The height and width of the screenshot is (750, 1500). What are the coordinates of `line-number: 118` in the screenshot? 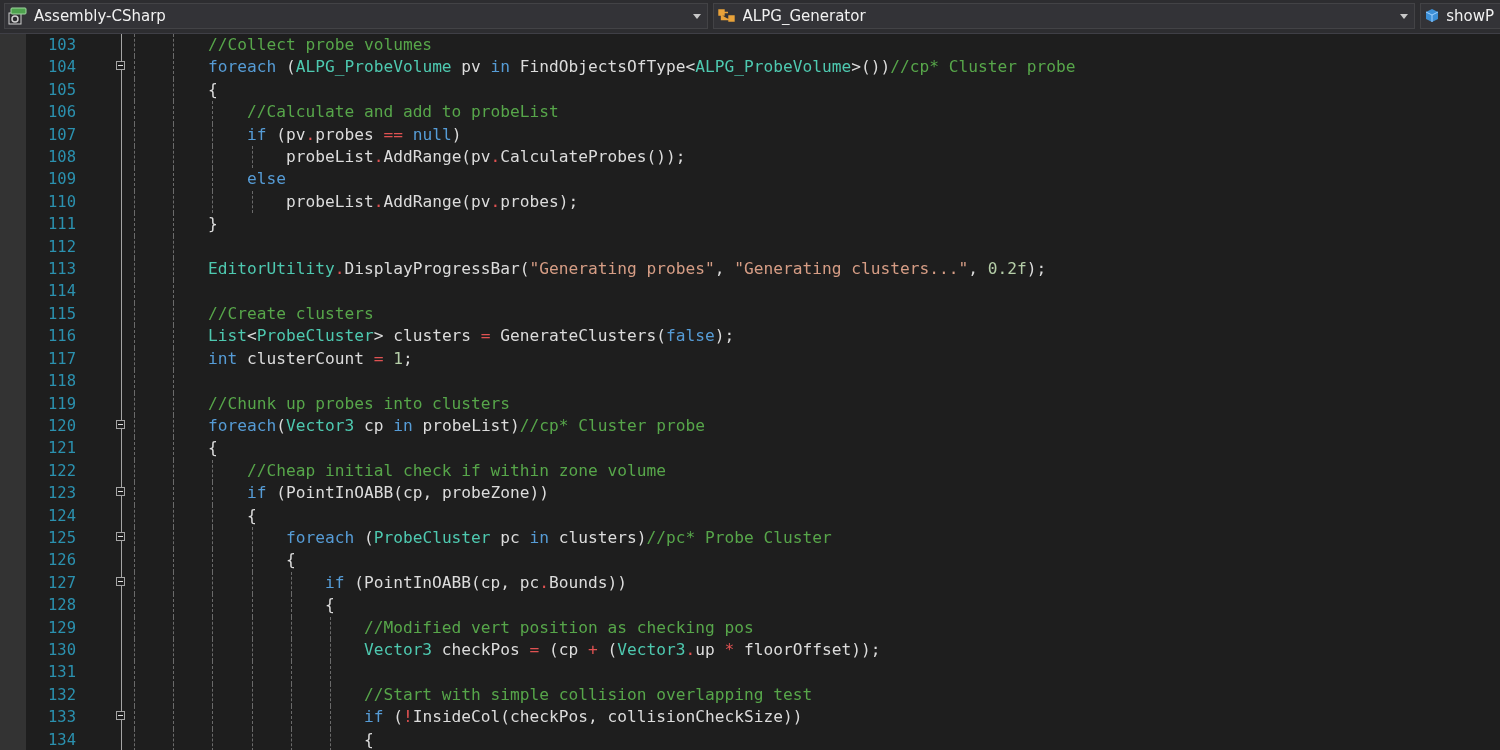 It's located at (61, 382).